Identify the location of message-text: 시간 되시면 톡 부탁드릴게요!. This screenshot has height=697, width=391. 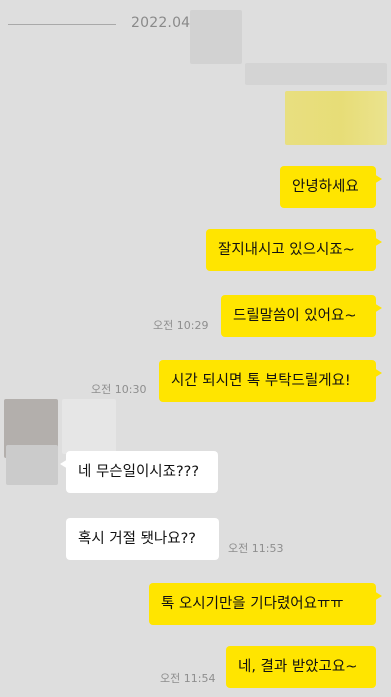
(261, 381).